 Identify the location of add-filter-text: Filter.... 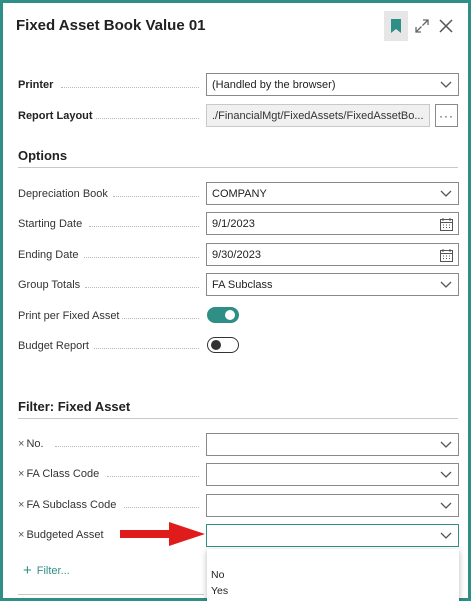
(53, 570).